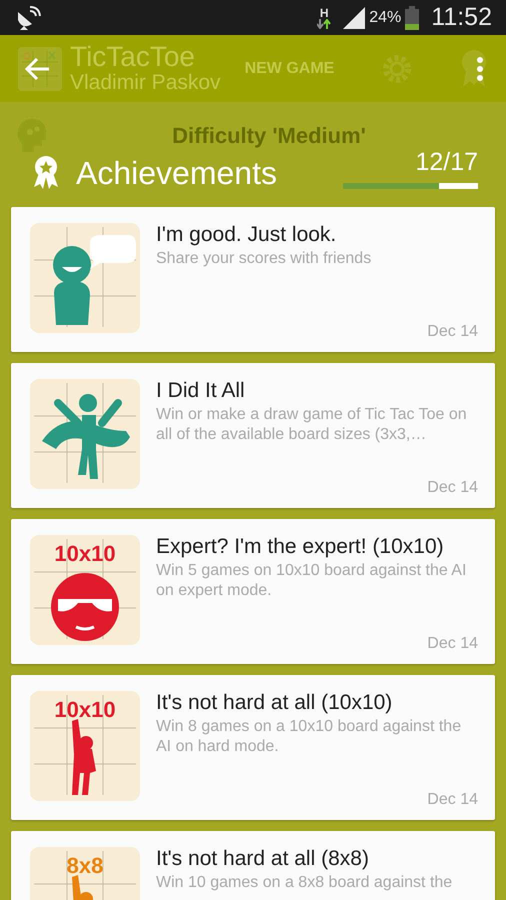 This screenshot has width=506, height=900. I want to click on achievement-card: 8x8 It's not hard at all (8x8) Win 10 games on a 8x8 board against the, so click(253, 865).